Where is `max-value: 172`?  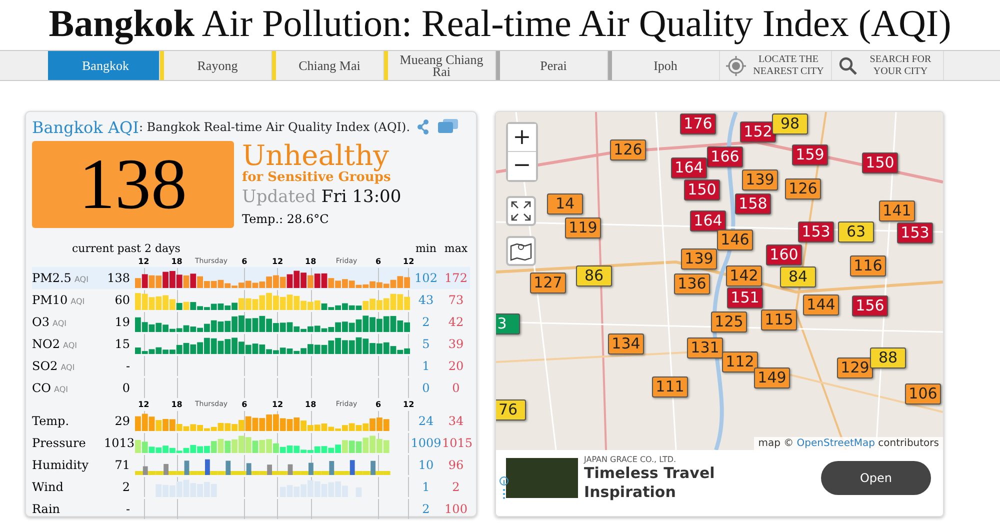
max-value: 172 is located at coordinates (456, 278).